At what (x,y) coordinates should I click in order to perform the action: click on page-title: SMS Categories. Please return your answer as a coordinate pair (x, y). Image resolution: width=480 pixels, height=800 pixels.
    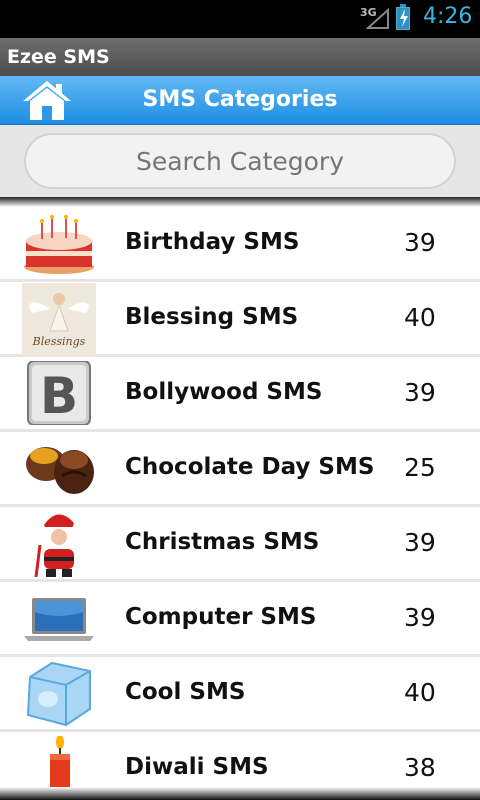
    Looking at the image, I should click on (240, 99).